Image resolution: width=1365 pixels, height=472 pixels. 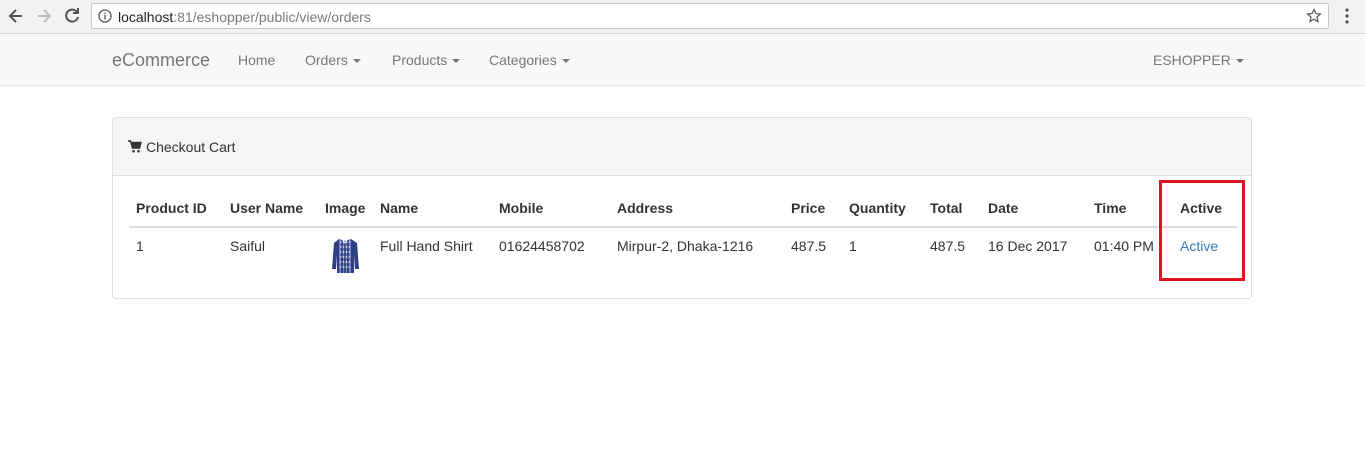 I want to click on nav-orders-dropdown: Orders, so click(x=333, y=60).